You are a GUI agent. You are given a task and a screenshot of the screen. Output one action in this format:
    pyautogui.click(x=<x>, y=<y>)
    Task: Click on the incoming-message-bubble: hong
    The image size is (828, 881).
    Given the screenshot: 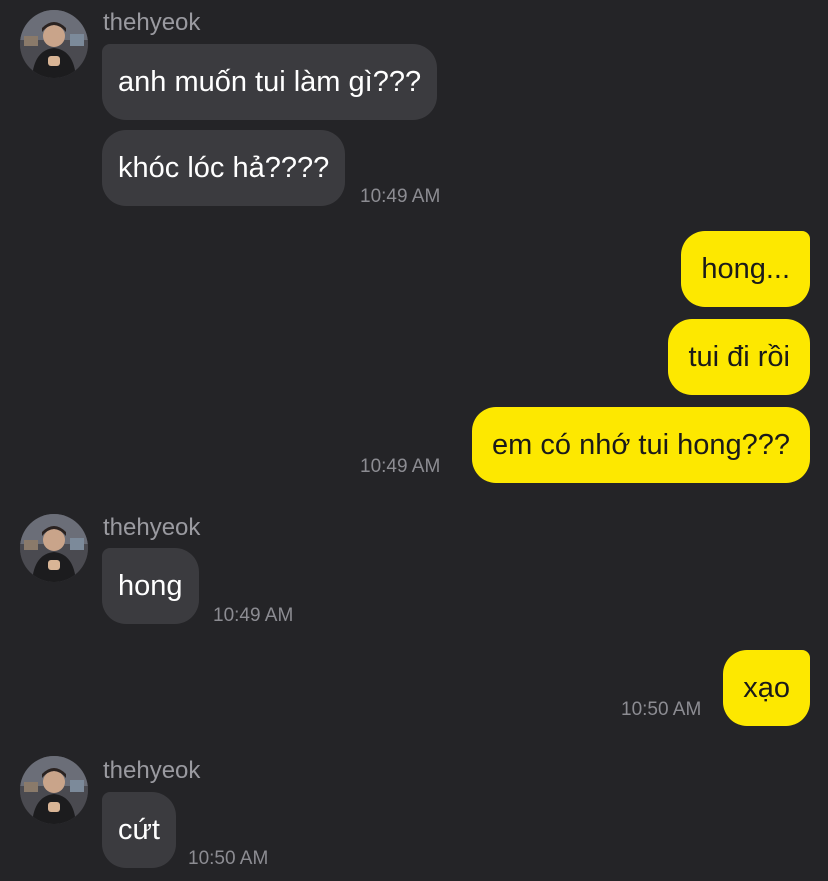 What is the action you would take?
    pyautogui.click(x=150, y=586)
    